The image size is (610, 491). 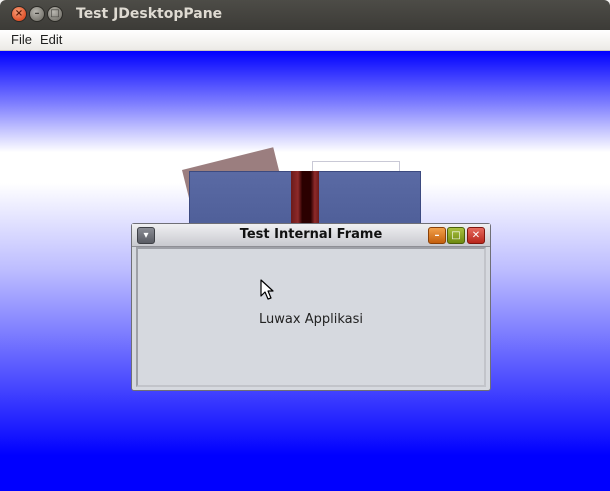 I want to click on window-maximize-button: □, so click(x=55, y=14).